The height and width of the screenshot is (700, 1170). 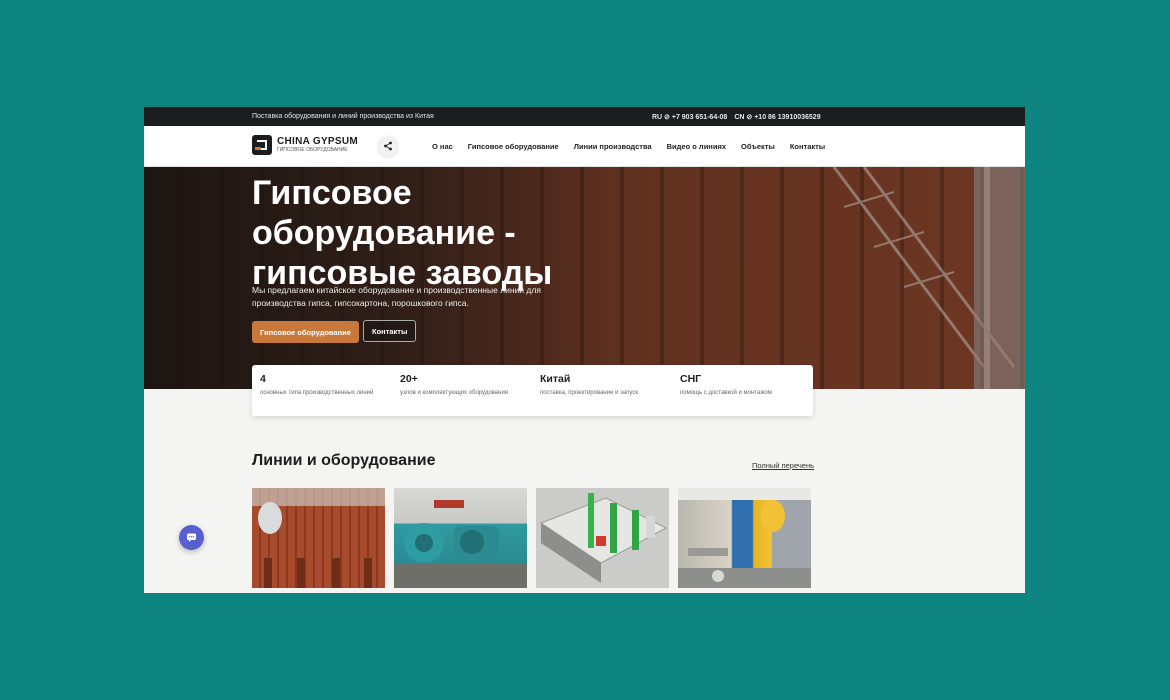 What do you see at coordinates (390, 331) in the screenshot?
I see `contacts-button: Контакты` at bounding box center [390, 331].